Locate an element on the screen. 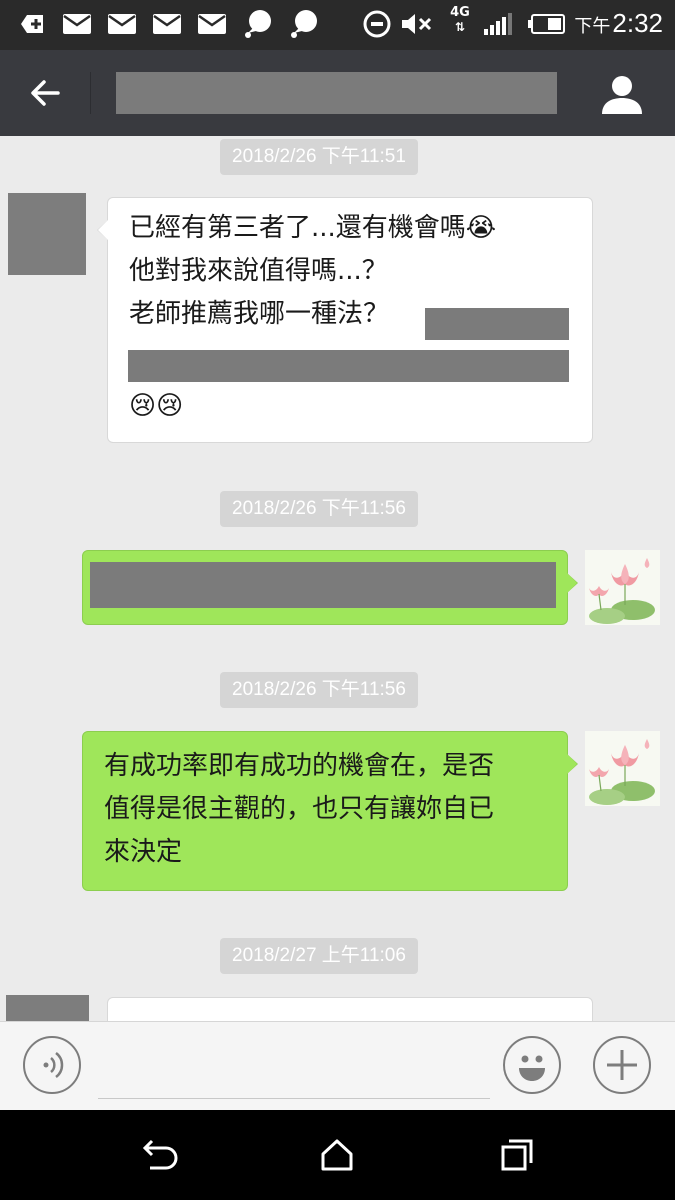 The image size is (675, 1200). message-line: 值得是很主觀的，也只有讓妳自已 is located at coordinates (299, 809).